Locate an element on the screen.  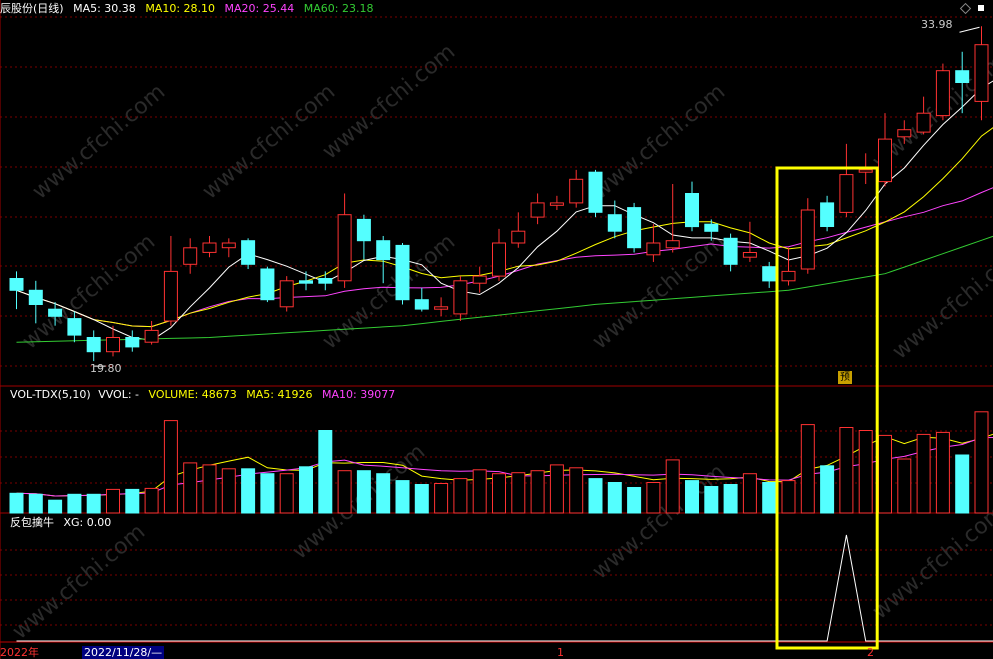
cursor-date-label: 2022/11/28/— is located at coordinates (123, 652).